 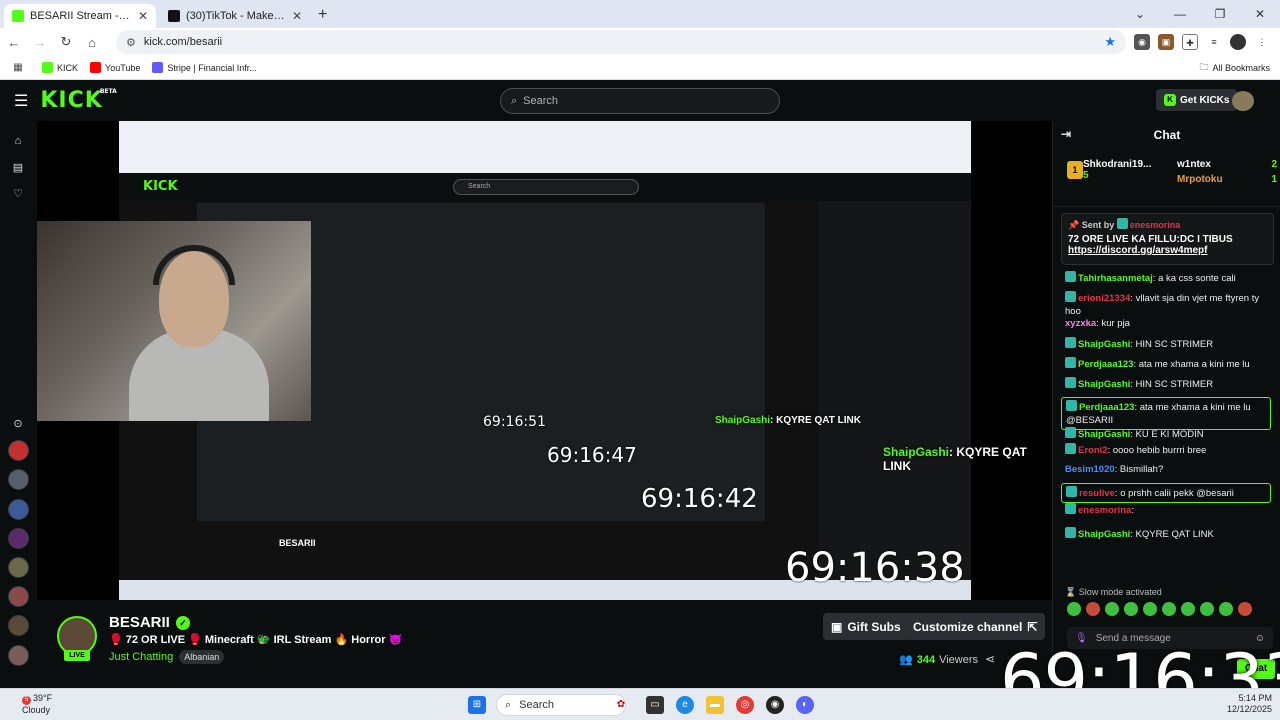 What do you see at coordinates (1260, 14) in the screenshot?
I see `close-window-icon: ✕` at bounding box center [1260, 14].